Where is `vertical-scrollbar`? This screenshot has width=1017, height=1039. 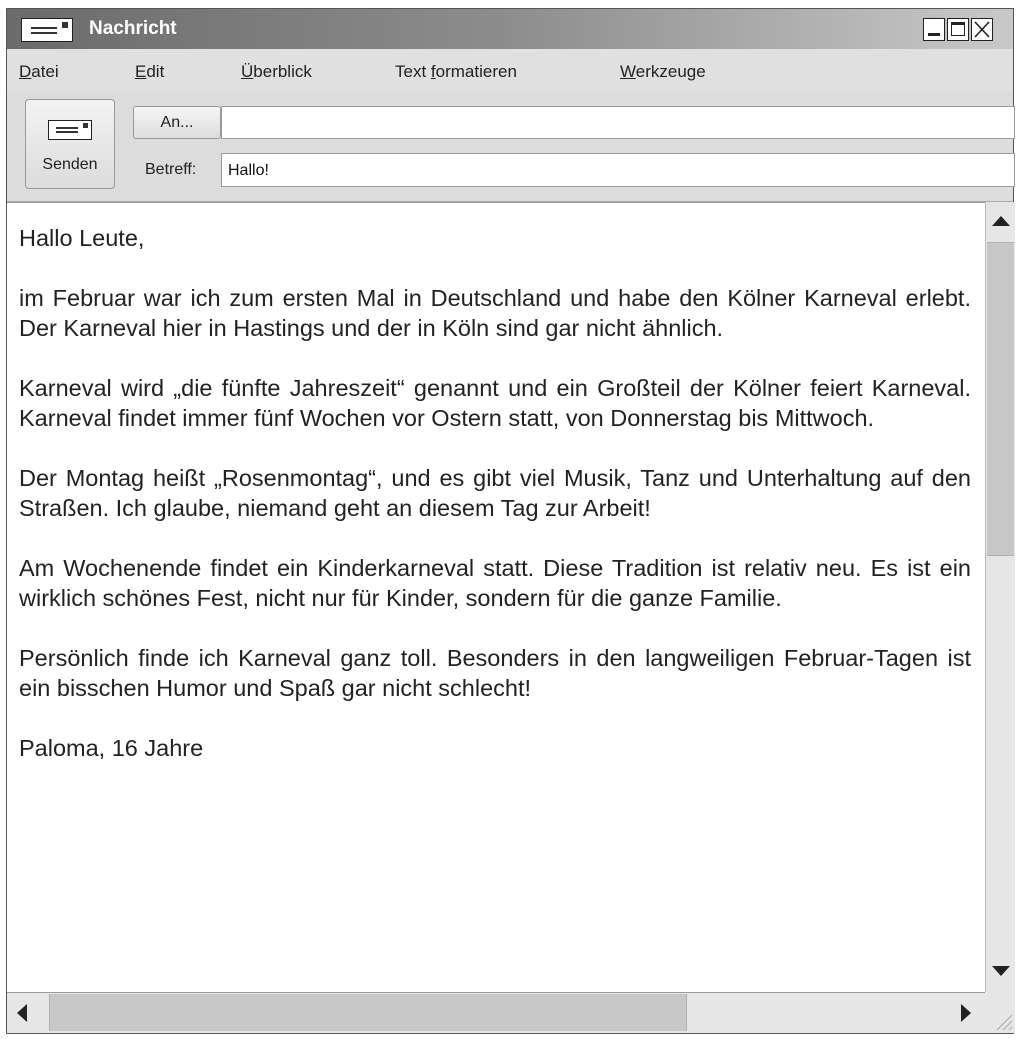 vertical-scrollbar is located at coordinates (1000, 597).